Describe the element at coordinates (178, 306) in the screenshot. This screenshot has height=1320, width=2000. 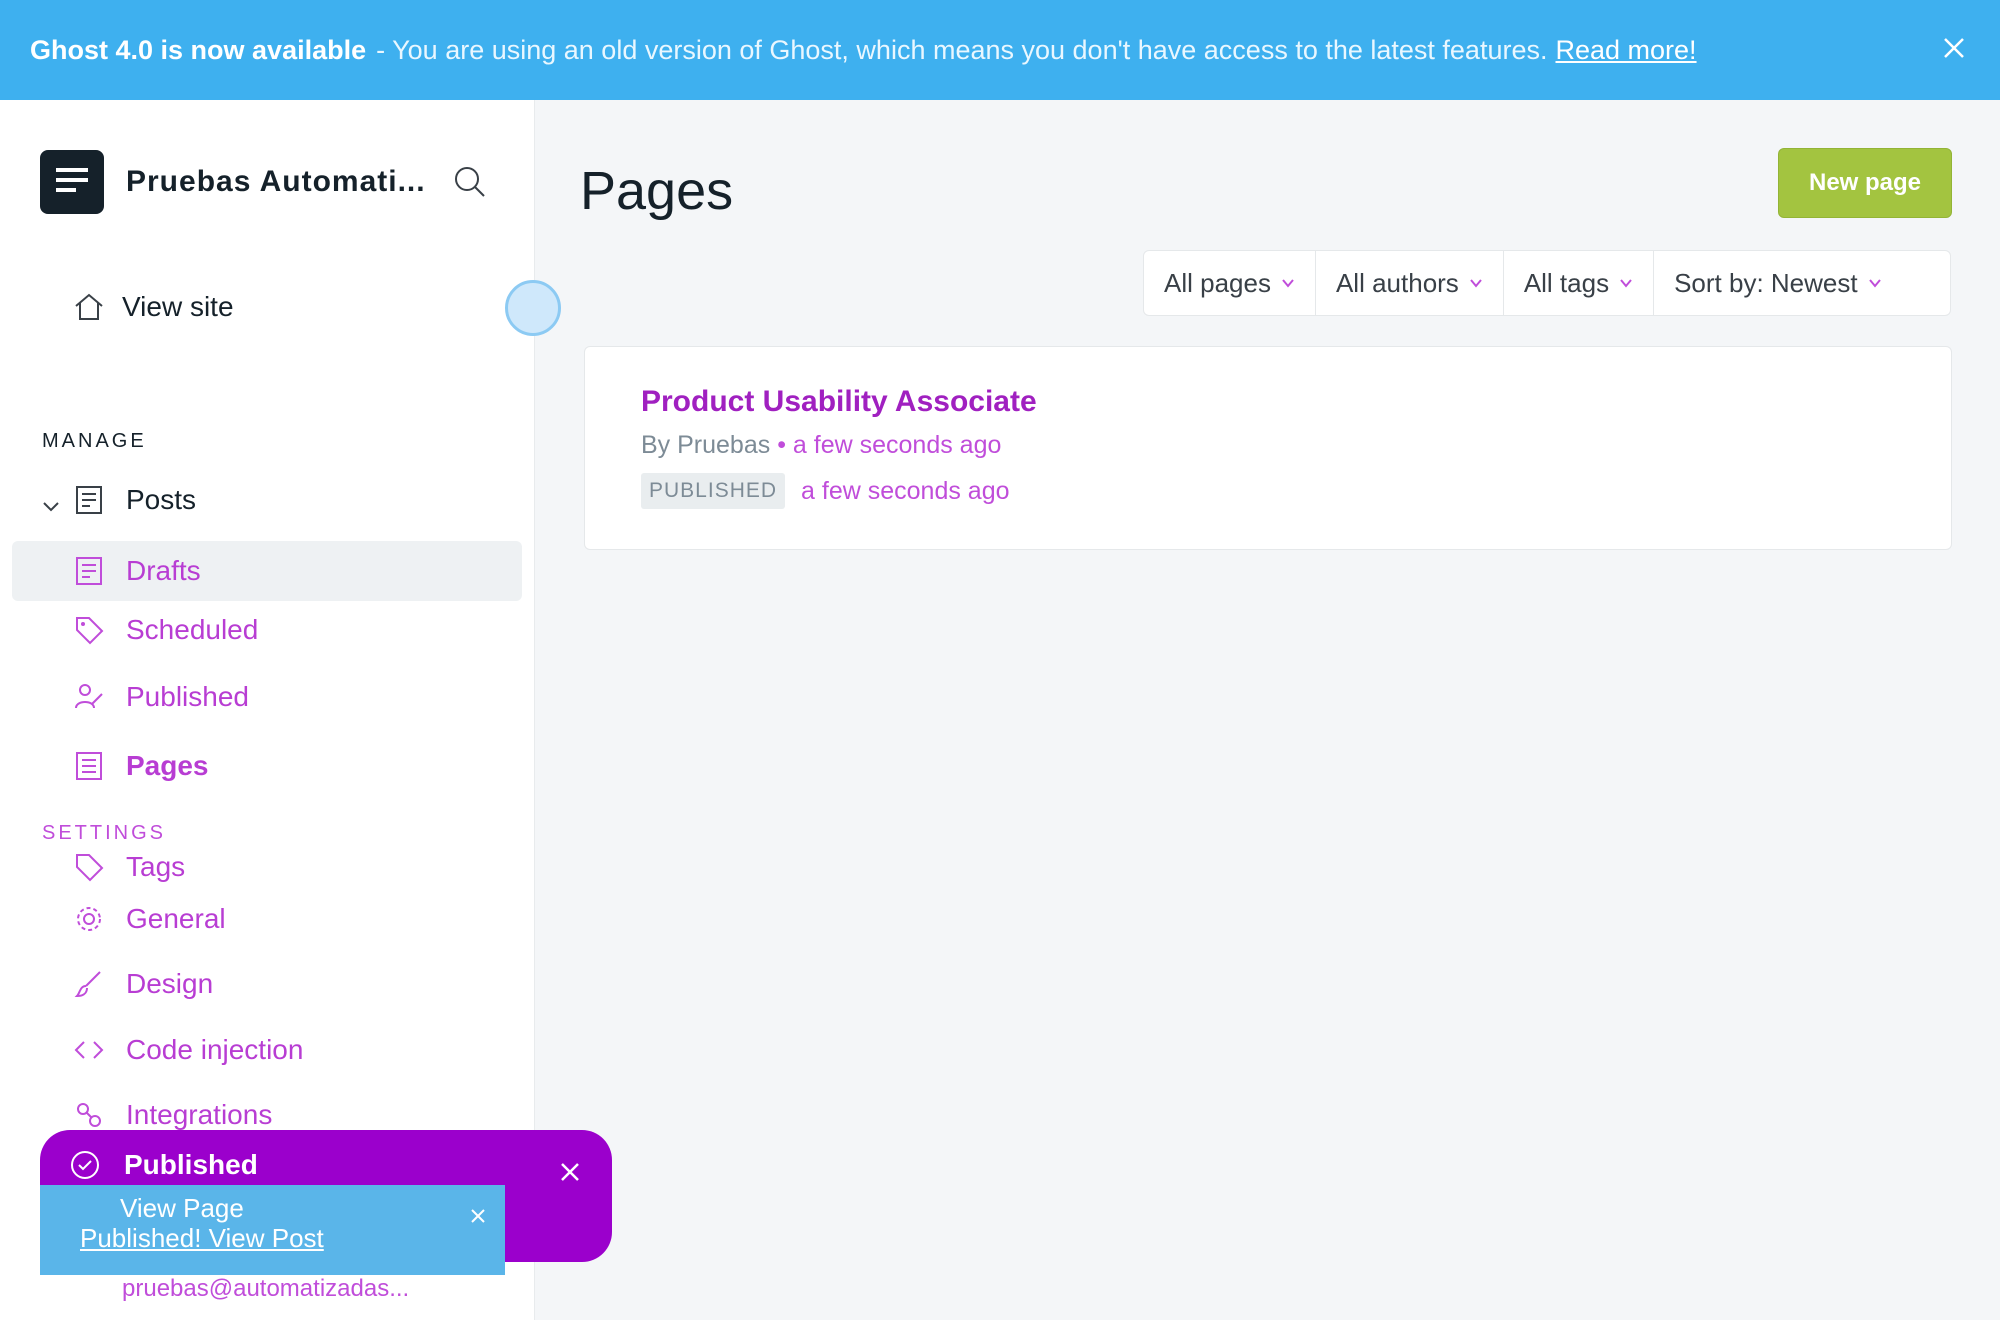
I see `view-site-label: View site` at that location.